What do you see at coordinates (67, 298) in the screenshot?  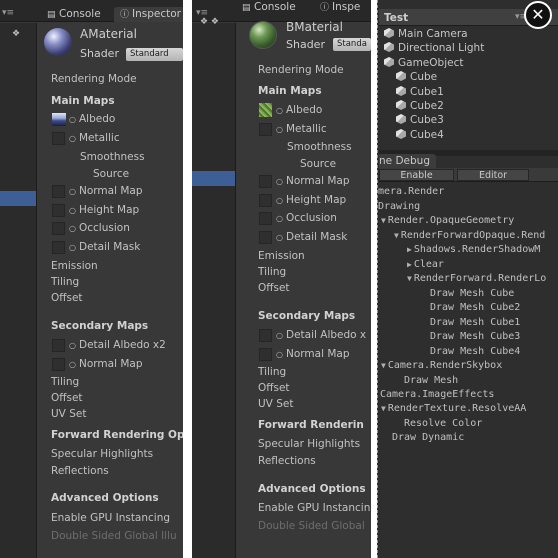 I see `offset-label: Offset` at bounding box center [67, 298].